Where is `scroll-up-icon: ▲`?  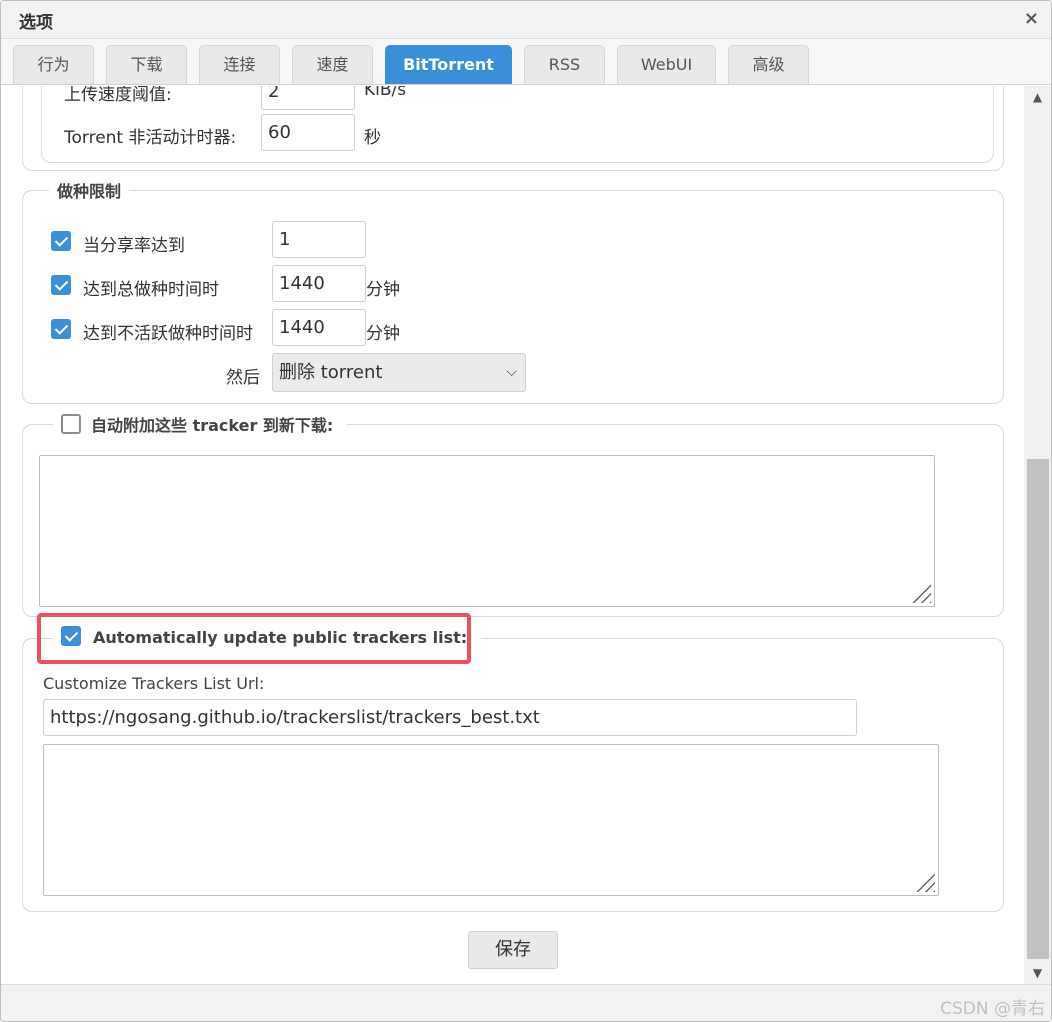
scroll-up-icon: ▲ is located at coordinates (1037, 97).